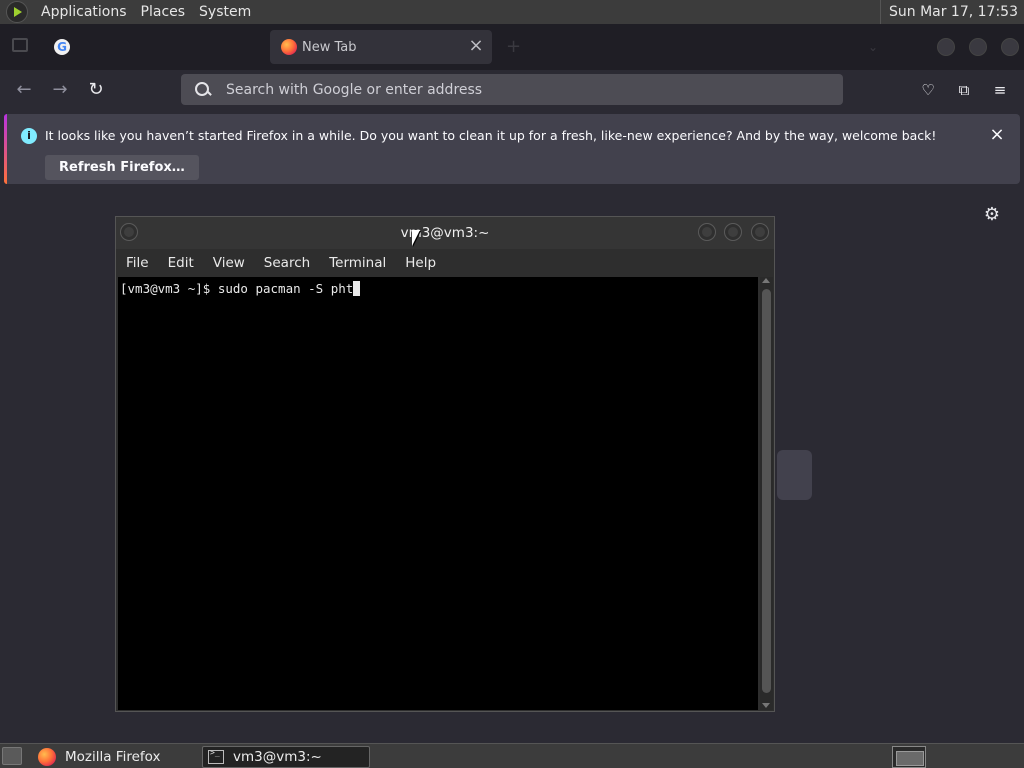 The height and width of the screenshot is (768, 1024). I want to click on extensions-puzzle-icon: ⧉, so click(964, 90).